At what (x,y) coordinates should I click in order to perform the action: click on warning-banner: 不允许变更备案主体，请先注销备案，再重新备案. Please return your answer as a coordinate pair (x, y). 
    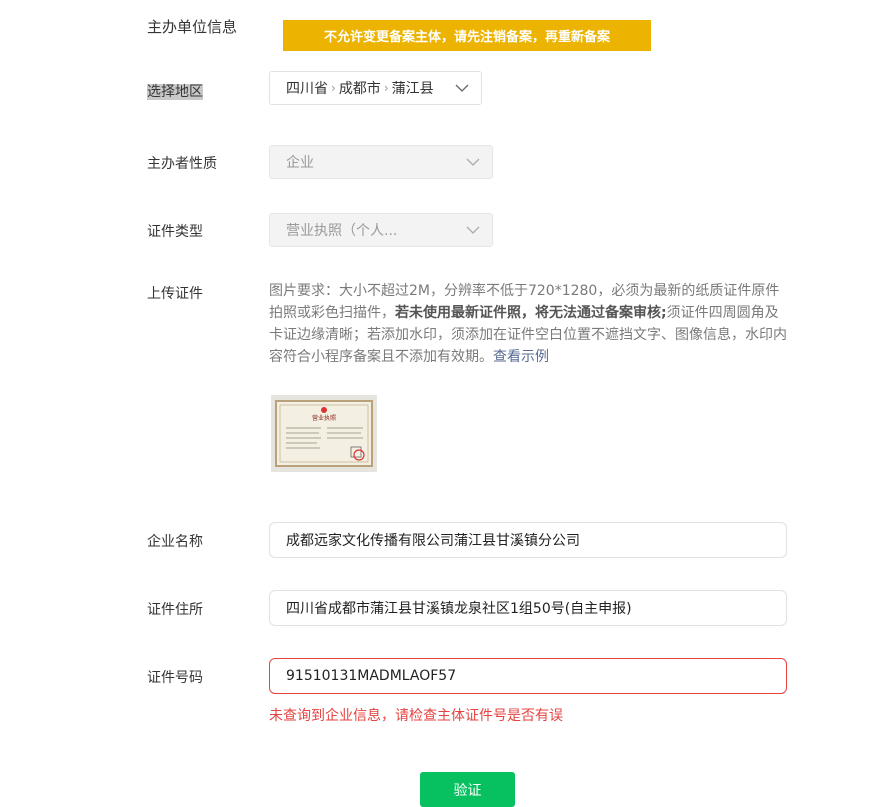
    Looking at the image, I should click on (467, 35).